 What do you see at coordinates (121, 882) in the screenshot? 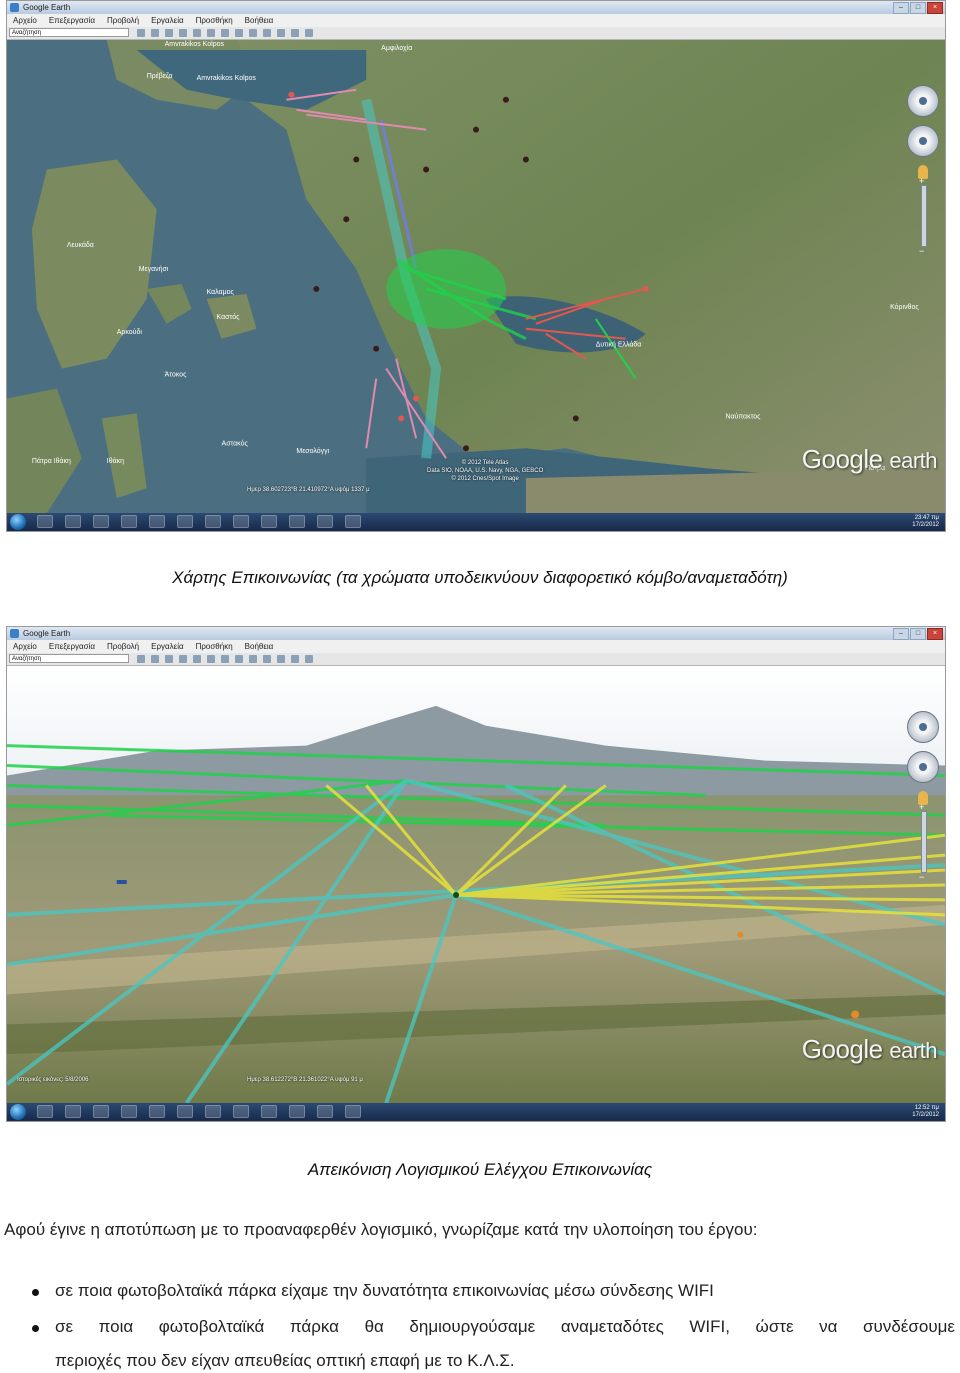
I see `map-marker` at bounding box center [121, 882].